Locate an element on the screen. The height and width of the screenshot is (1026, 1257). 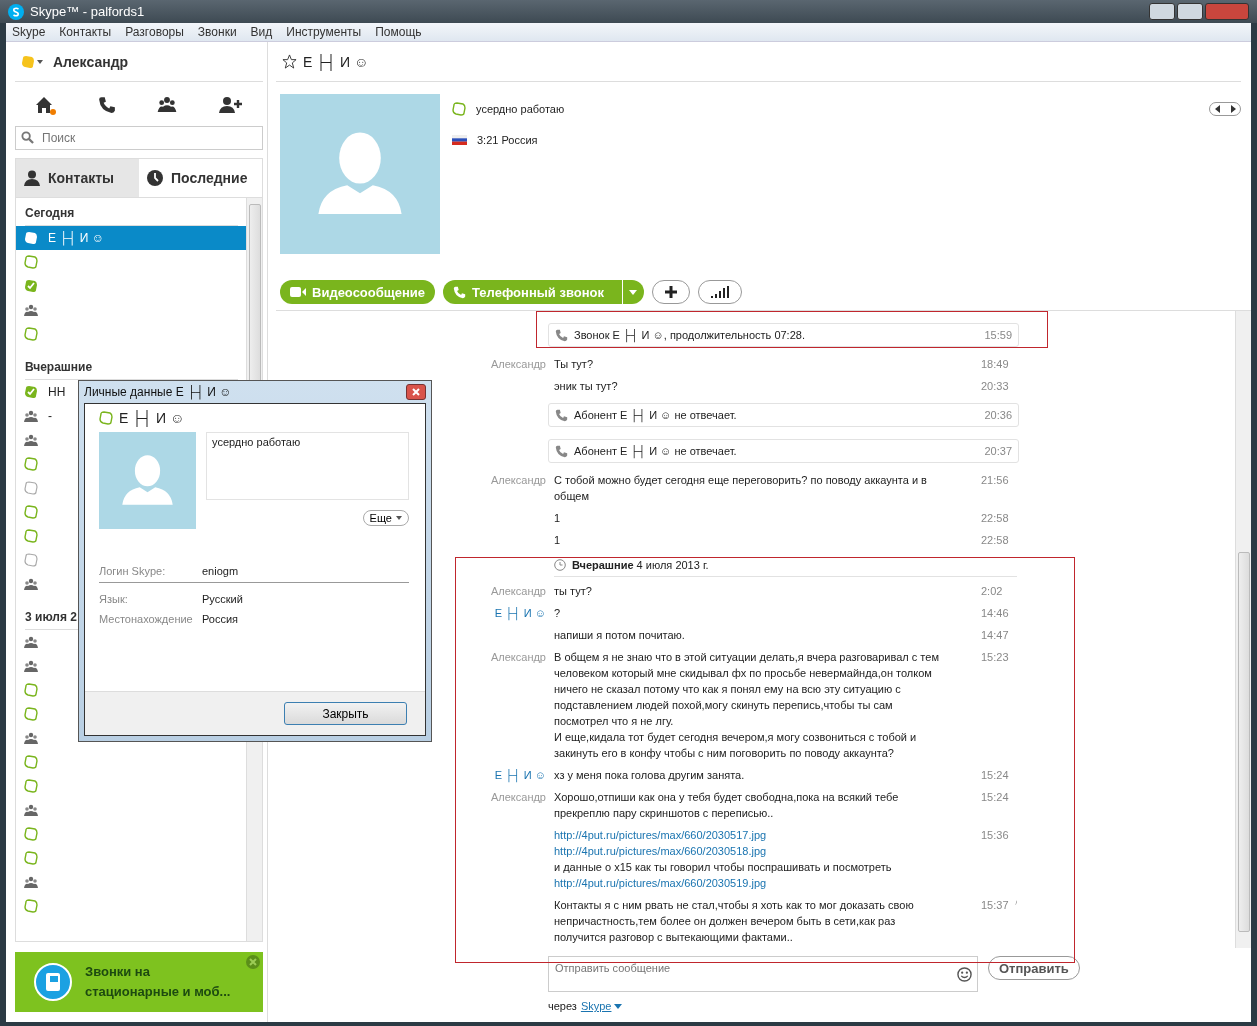
message-time: 2:02 is located at coordinates (992, 591).